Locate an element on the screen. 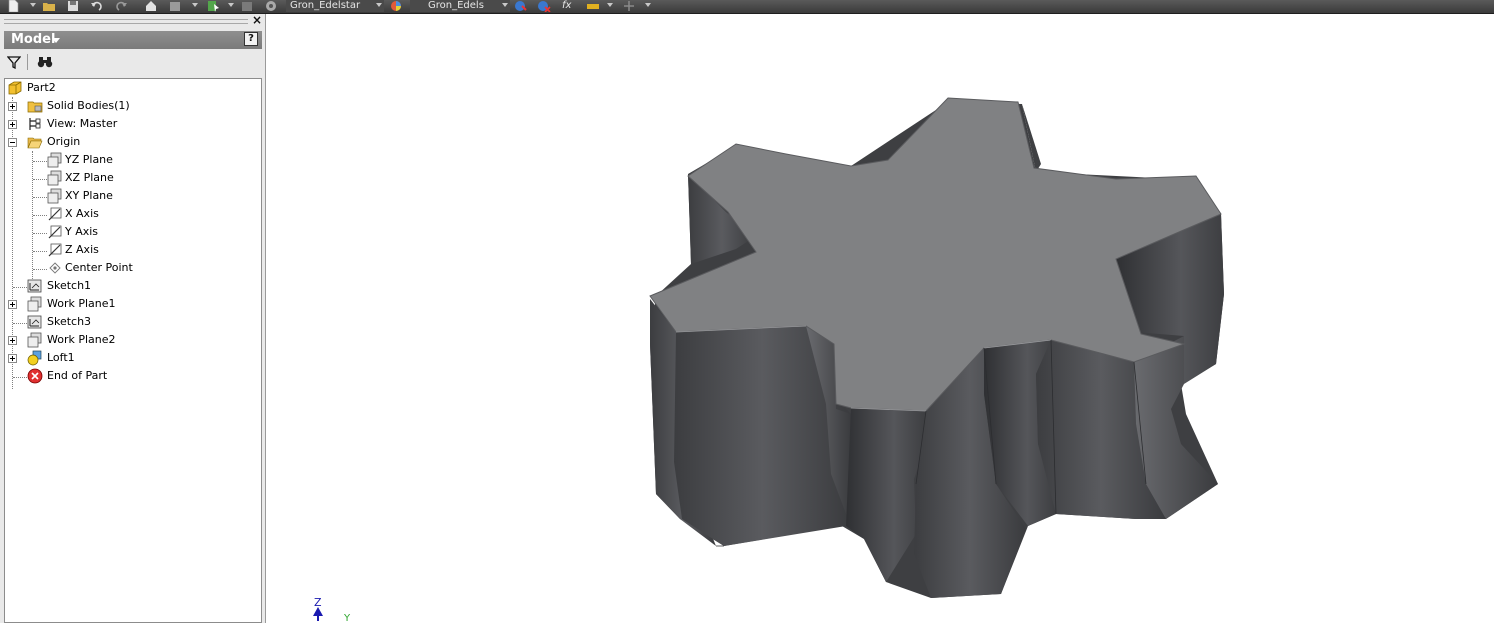  tree-item-label: Work Plane1 is located at coordinates (81, 303).